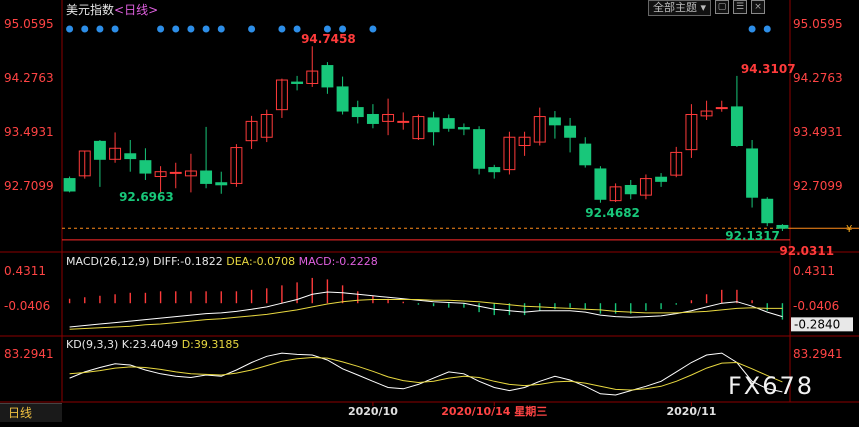 The image size is (859, 427). What do you see at coordinates (92, 344) in the screenshot?
I see `kd-params: KD(9,3,3)` at bounding box center [92, 344].